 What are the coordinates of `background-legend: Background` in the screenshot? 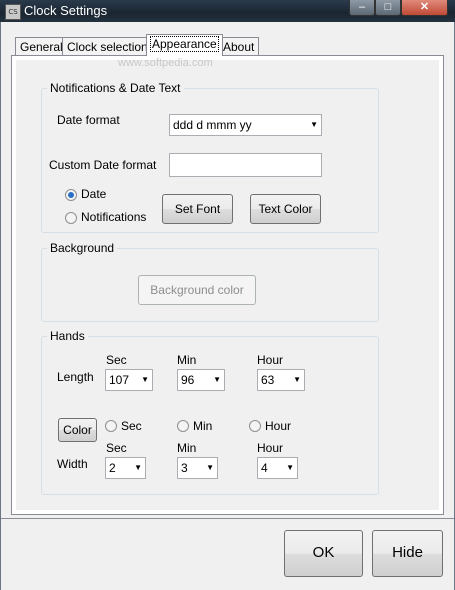 It's located at (82, 248).